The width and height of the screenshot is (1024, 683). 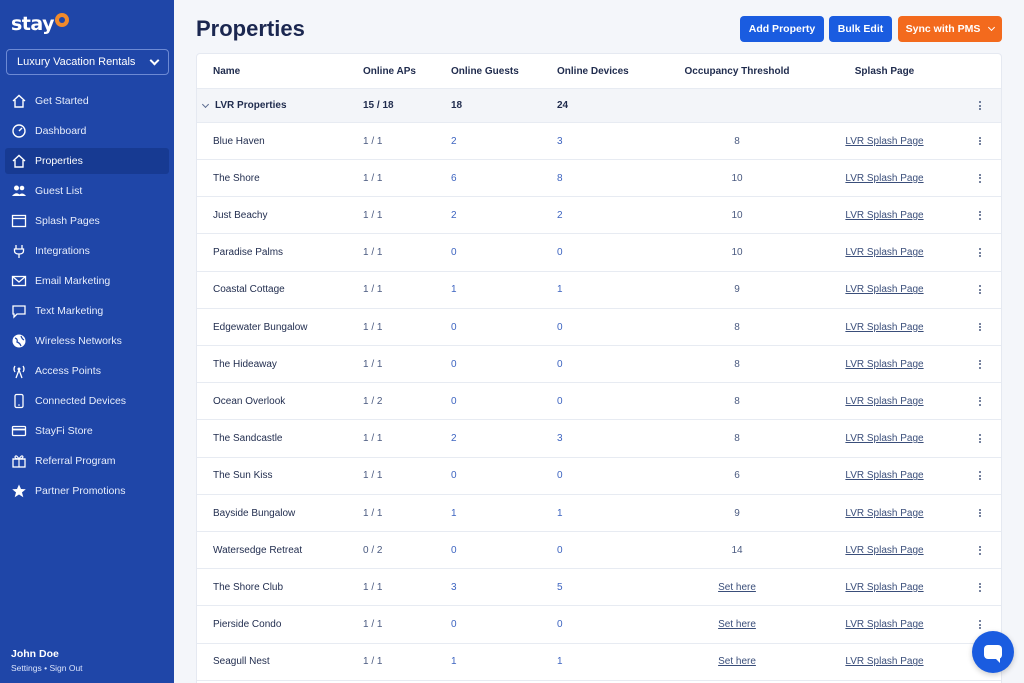 I want to click on sidebar-item-stayfi-store: StayFi Store, so click(x=87, y=431).